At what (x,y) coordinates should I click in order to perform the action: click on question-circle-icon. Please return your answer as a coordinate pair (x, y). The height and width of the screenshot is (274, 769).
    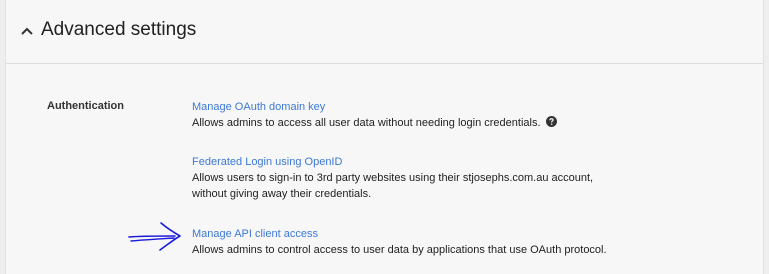
    Looking at the image, I should click on (551, 121).